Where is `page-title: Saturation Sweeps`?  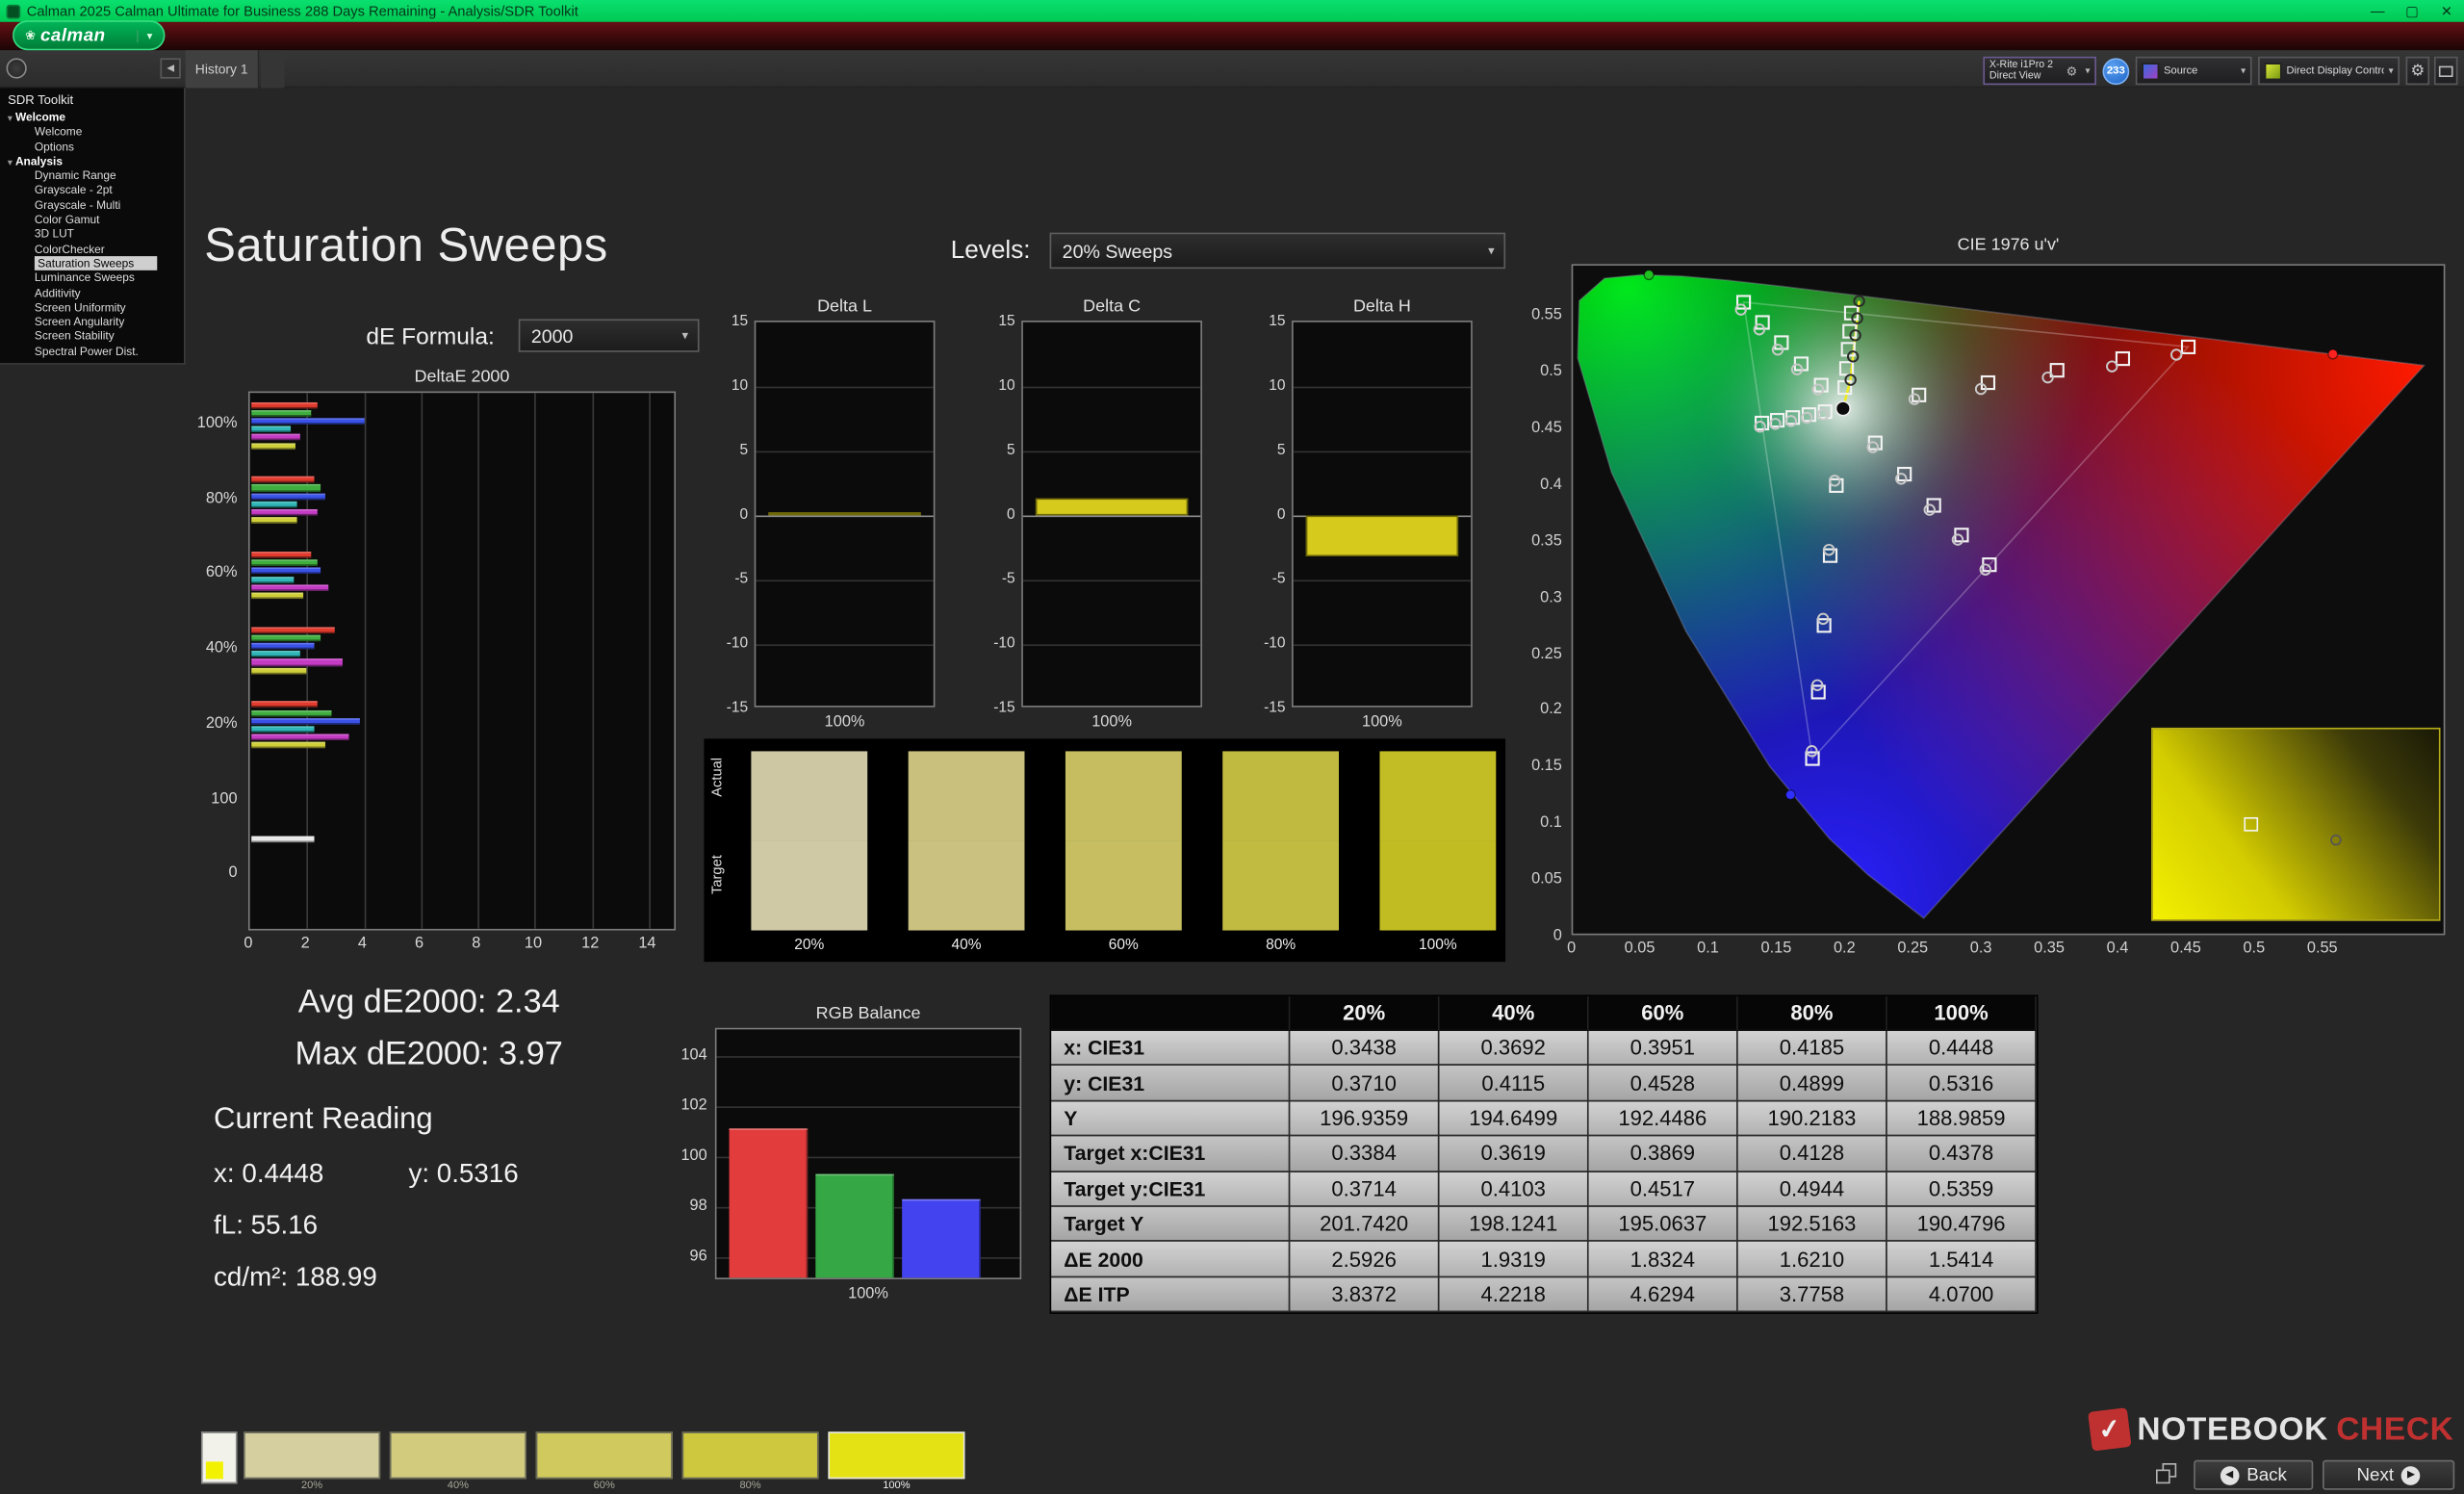
page-title: Saturation Sweeps is located at coordinates (406, 246).